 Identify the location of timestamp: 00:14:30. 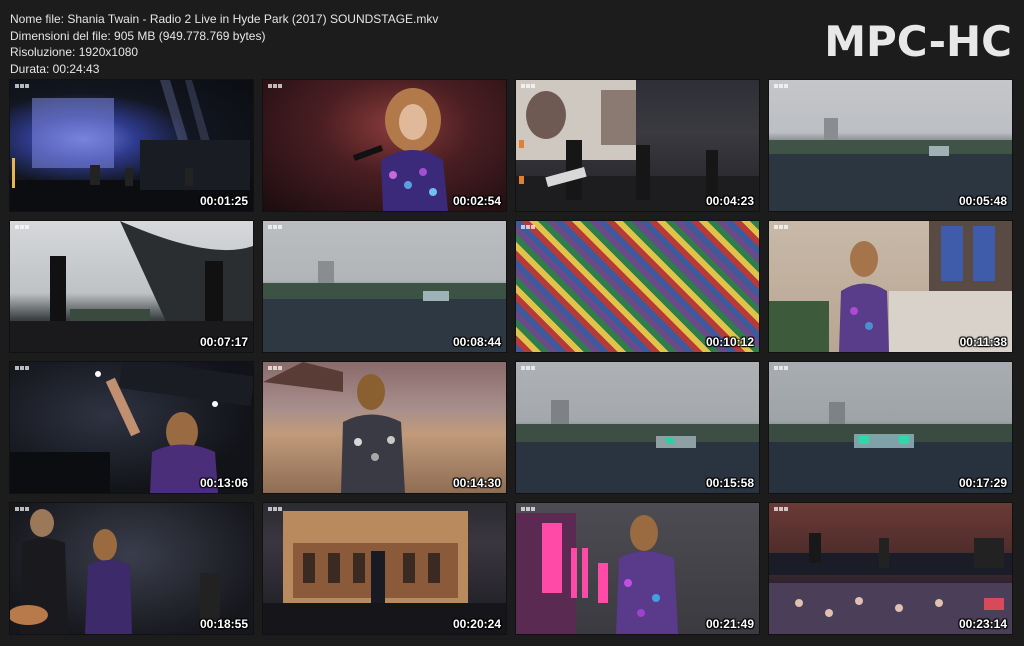
(476, 483).